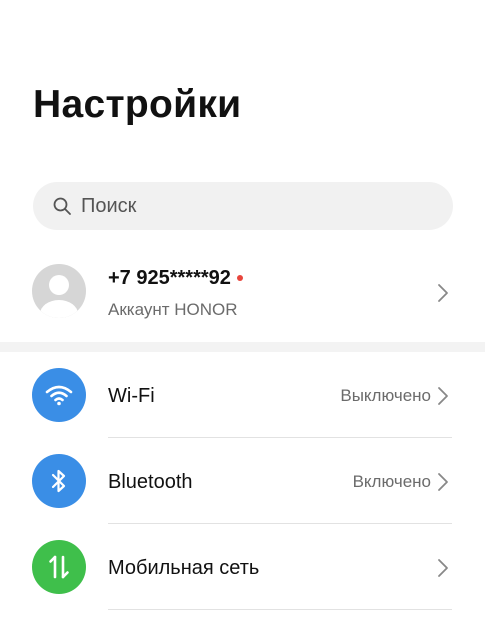 The width and height of the screenshot is (485, 623). I want to click on section-divider, so click(242, 347).